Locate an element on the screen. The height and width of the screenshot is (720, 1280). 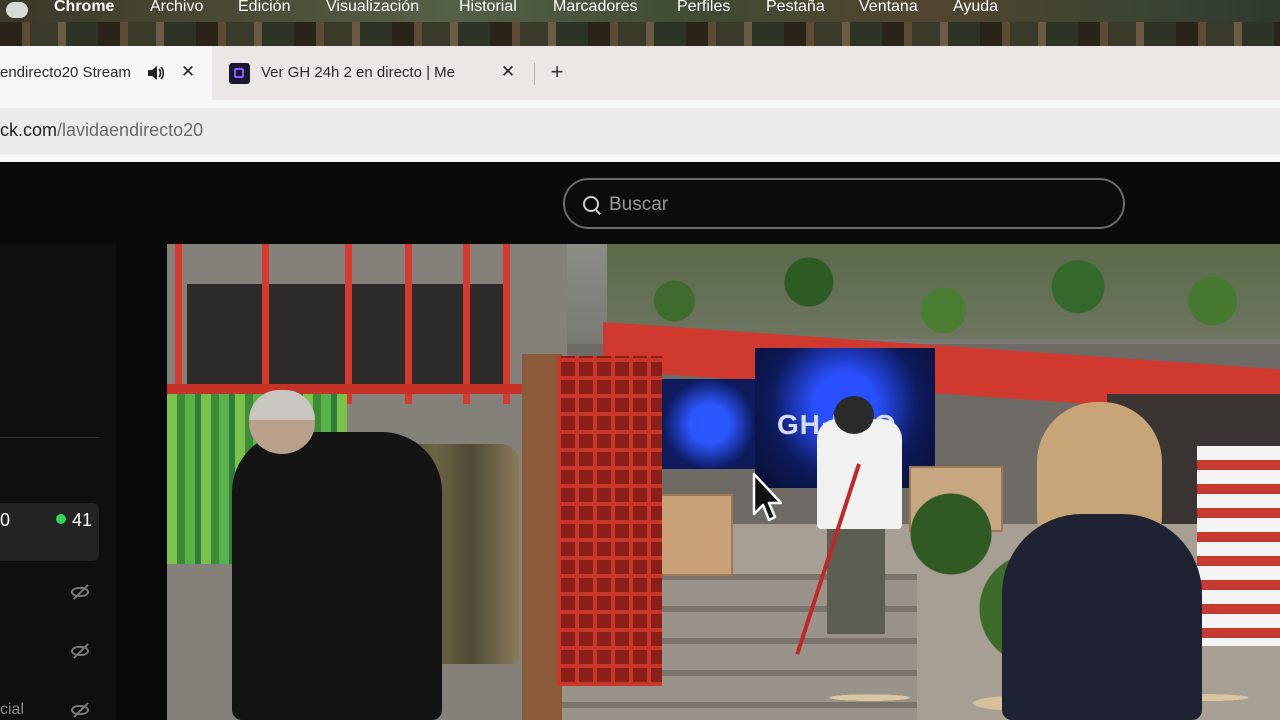
mouse-cursor-icon is located at coordinates (767, 497).